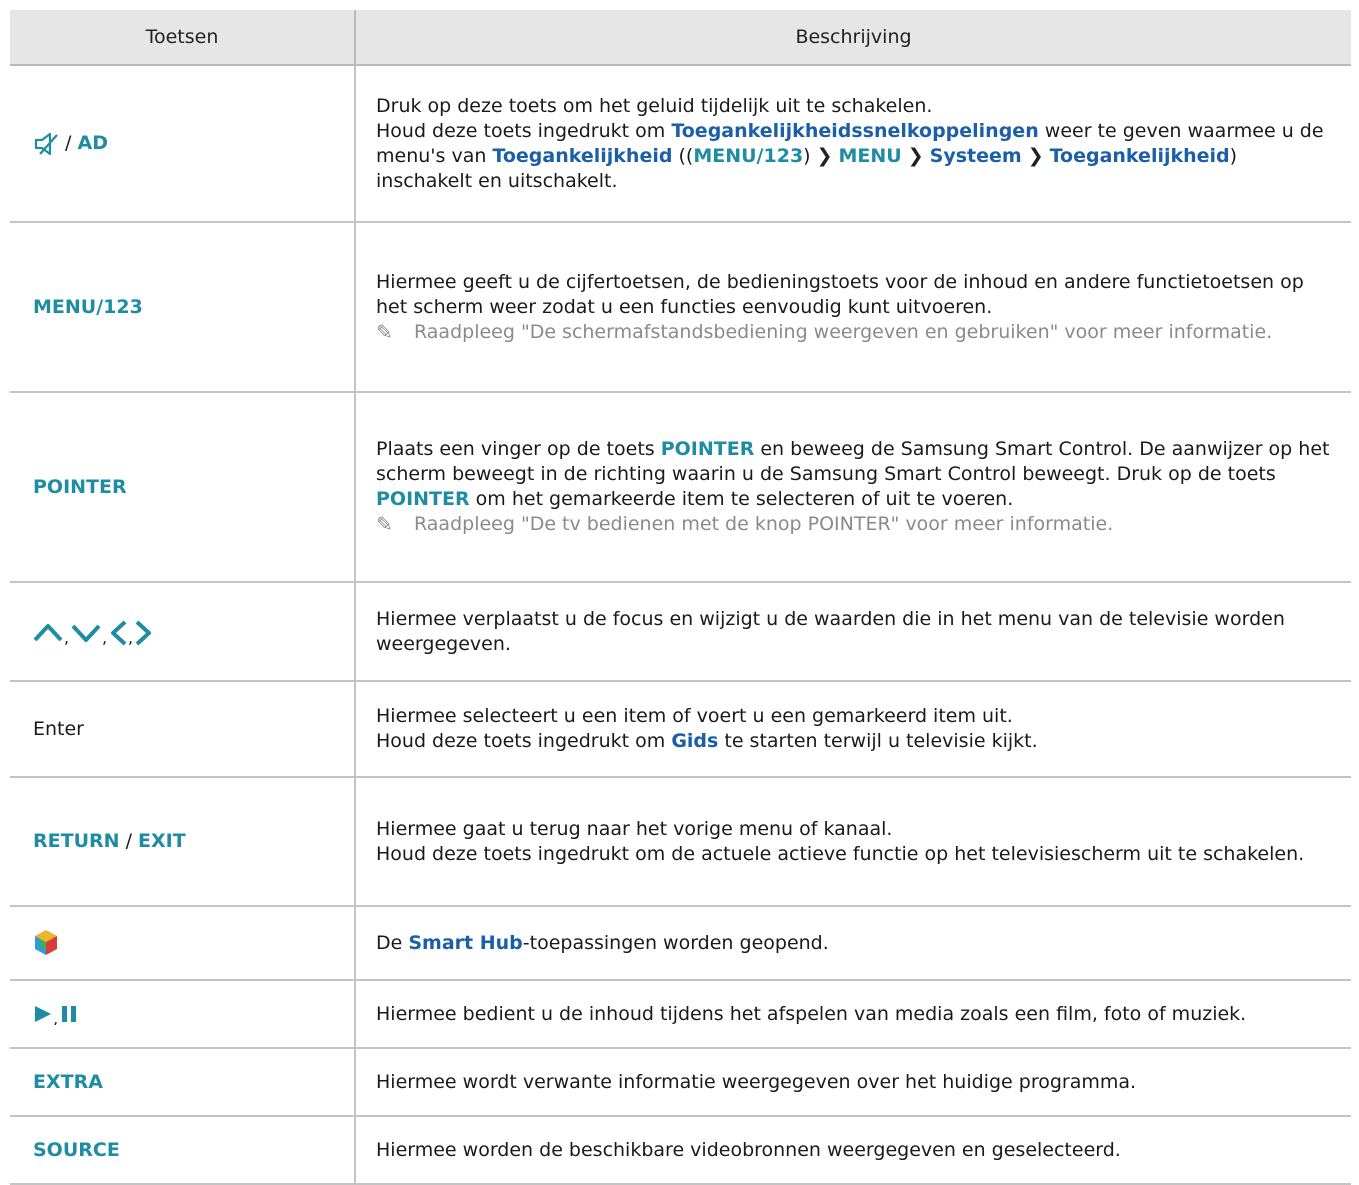 Image resolution: width=1359 pixels, height=1185 pixels. What do you see at coordinates (518, 449) in the screenshot?
I see `text-fragment: Plaats een vinger op de toets` at bounding box center [518, 449].